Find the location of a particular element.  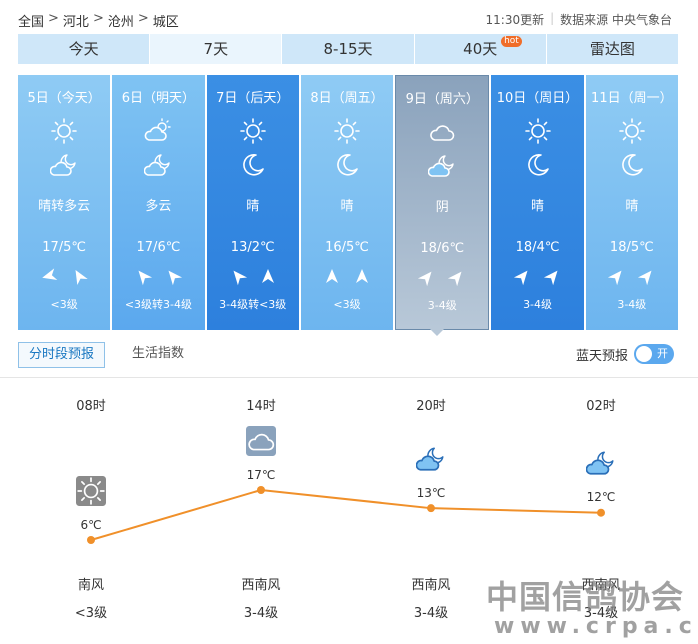

tab-7days: 7天 is located at coordinates (216, 49).